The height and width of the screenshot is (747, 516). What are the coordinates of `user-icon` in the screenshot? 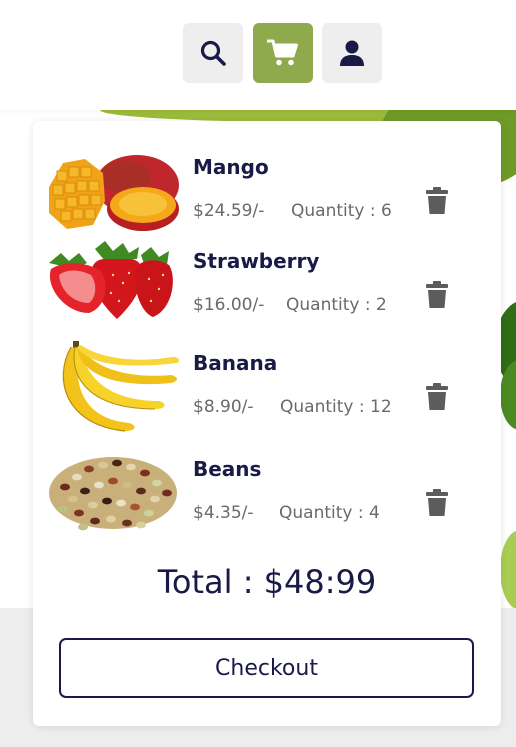 It's located at (352, 53).